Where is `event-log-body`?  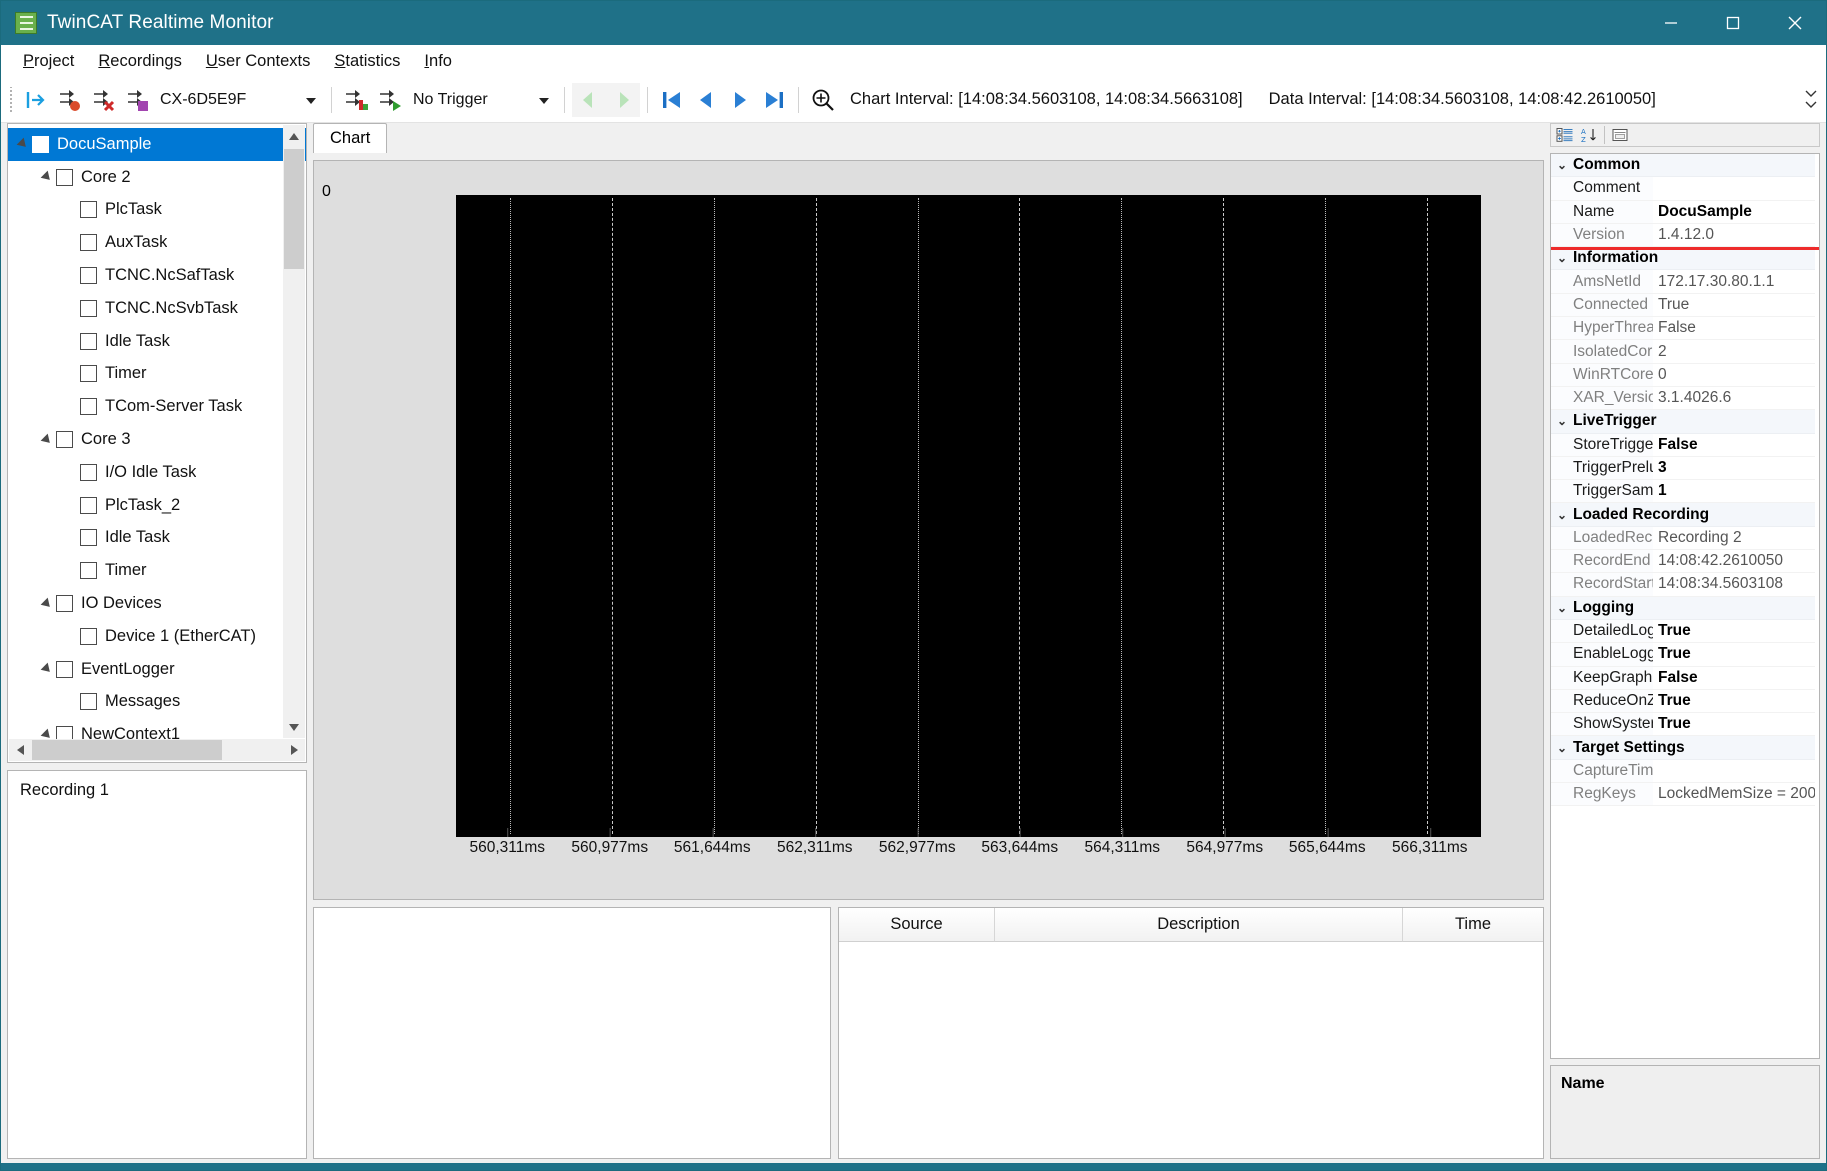
event-log-body is located at coordinates (1191, 1050).